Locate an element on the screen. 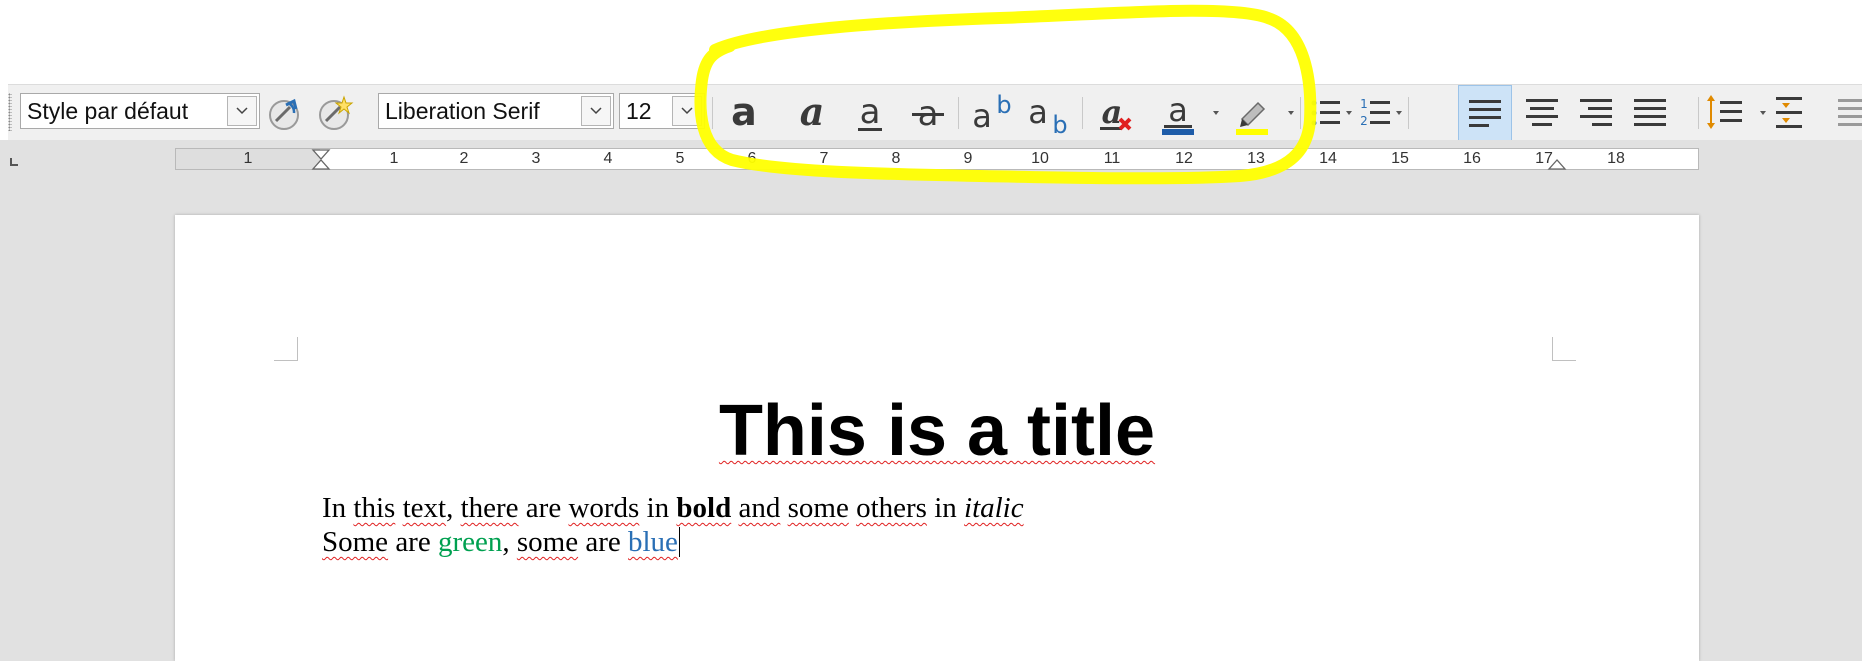 The image size is (1862, 661). text-cursor is located at coordinates (679, 542).